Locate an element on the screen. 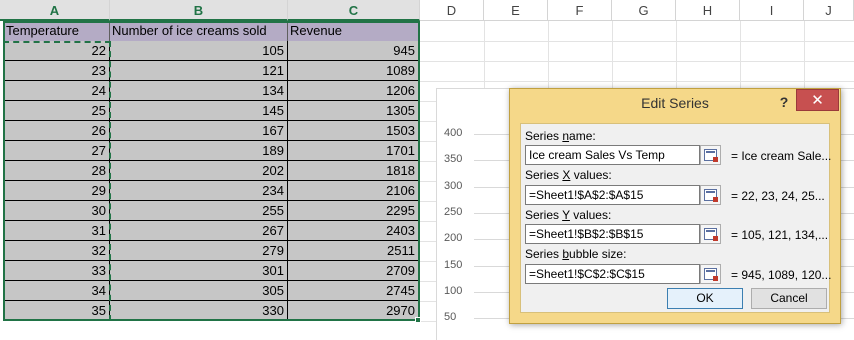 This screenshot has height=340, width=854. series-name-range-button is located at coordinates (710, 155).